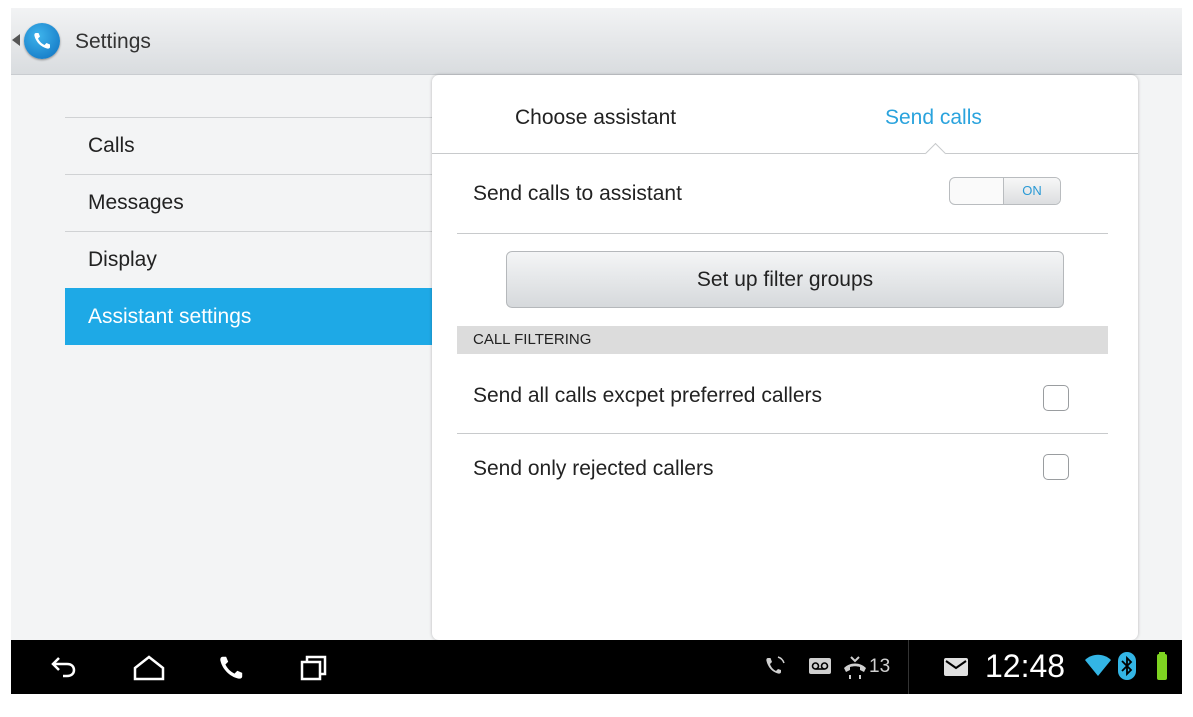  What do you see at coordinates (1025, 666) in the screenshot?
I see `clock: 12:48` at bounding box center [1025, 666].